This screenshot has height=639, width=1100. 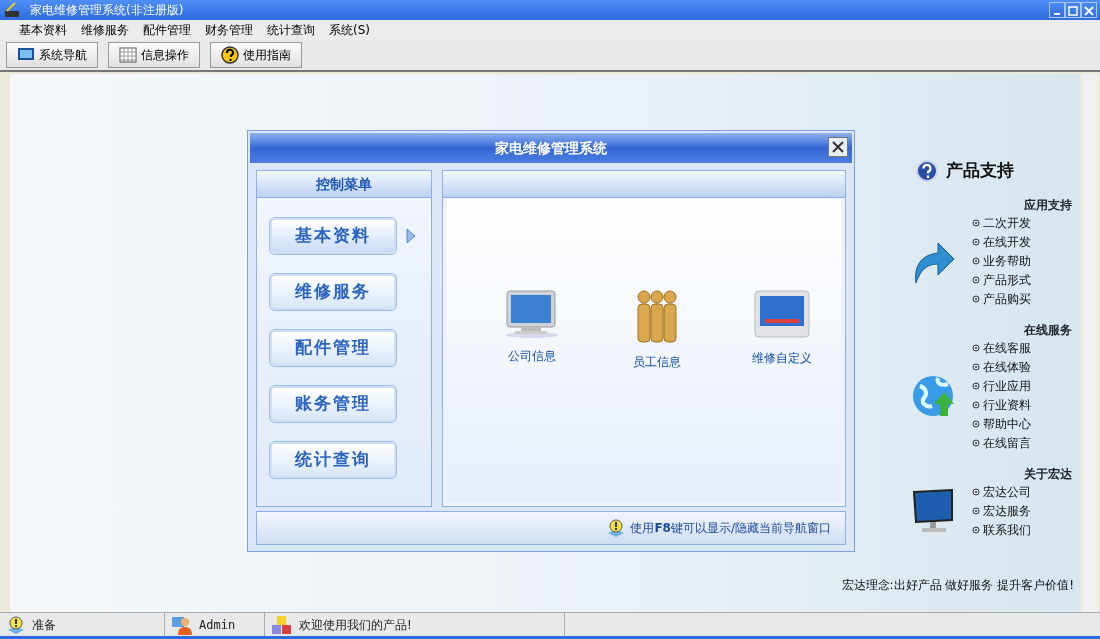 I want to click on toolbar-button: 使用指南, so click(x=256, y=55).